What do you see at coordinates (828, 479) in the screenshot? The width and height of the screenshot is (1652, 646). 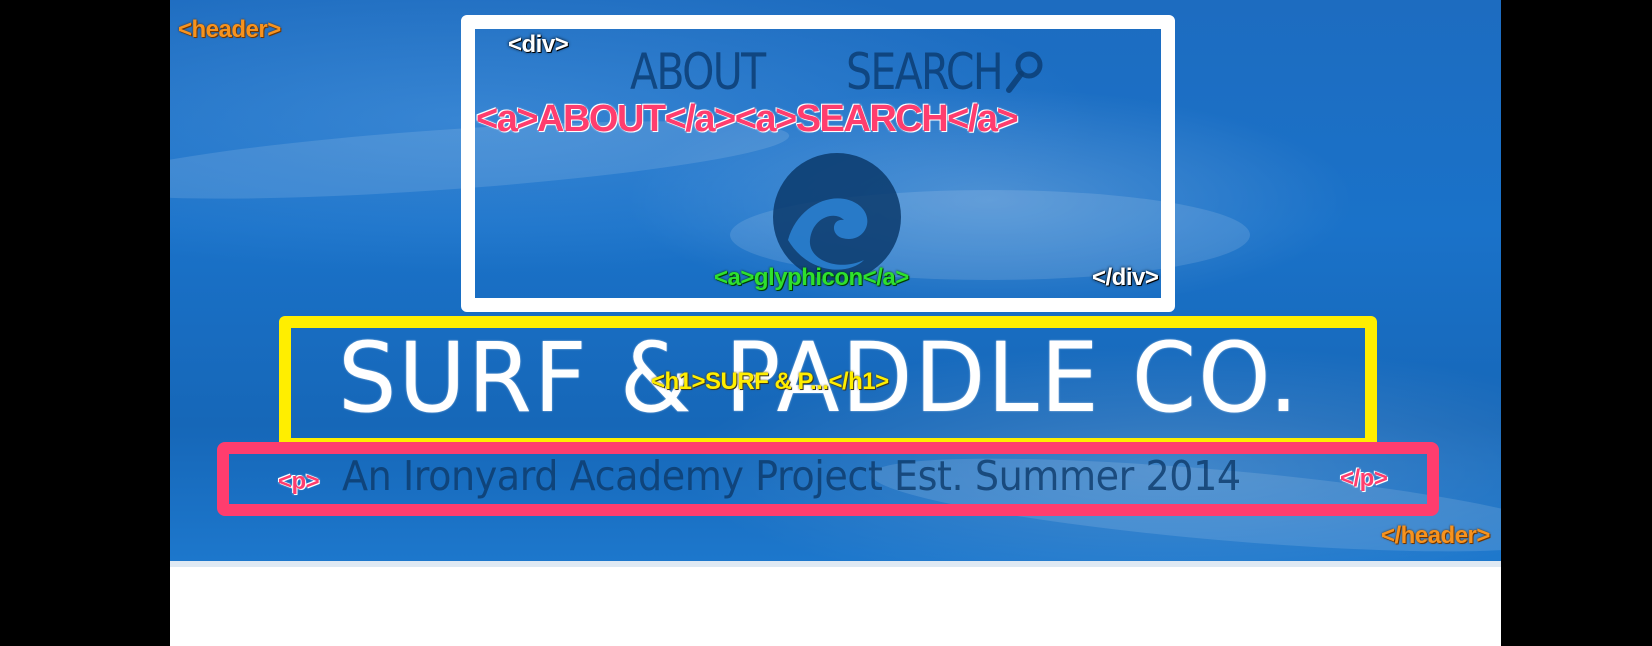 I see `p-outline-box` at bounding box center [828, 479].